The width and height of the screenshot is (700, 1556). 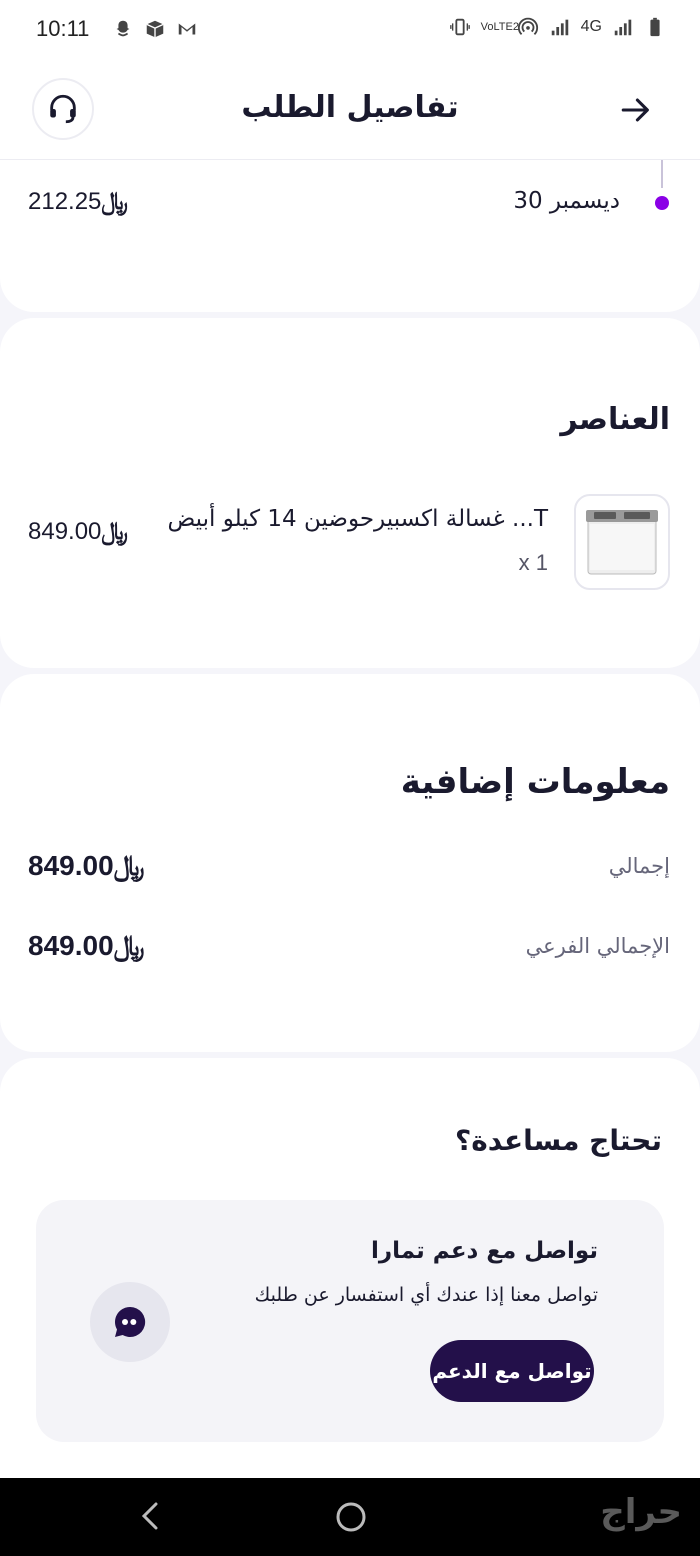 I want to click on arrow-right-icon, so click(x=635, y=110).